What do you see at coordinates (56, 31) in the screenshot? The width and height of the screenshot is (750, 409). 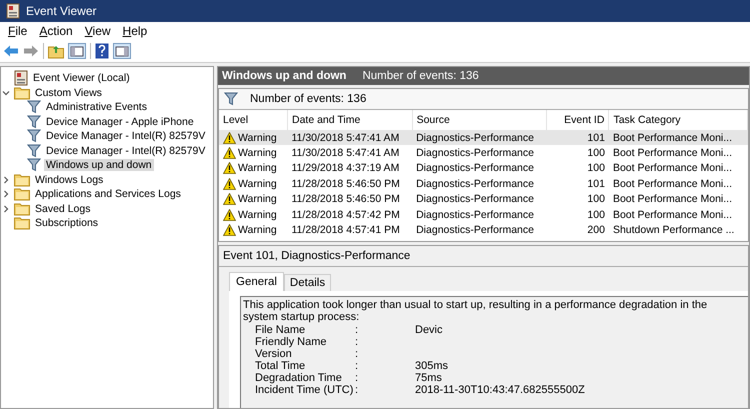 I see `menu-item: Action` at bounding box center [56, 31].